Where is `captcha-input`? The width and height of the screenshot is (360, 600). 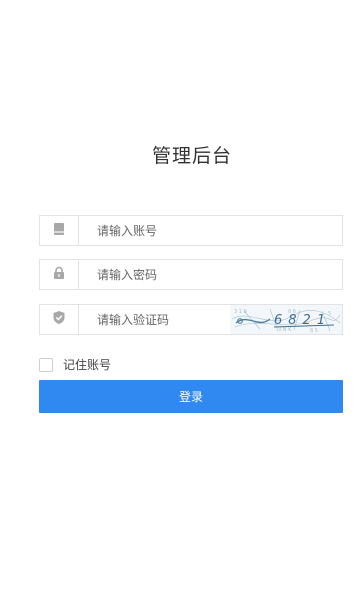
captcha-input is located at coordinates (154, 319).